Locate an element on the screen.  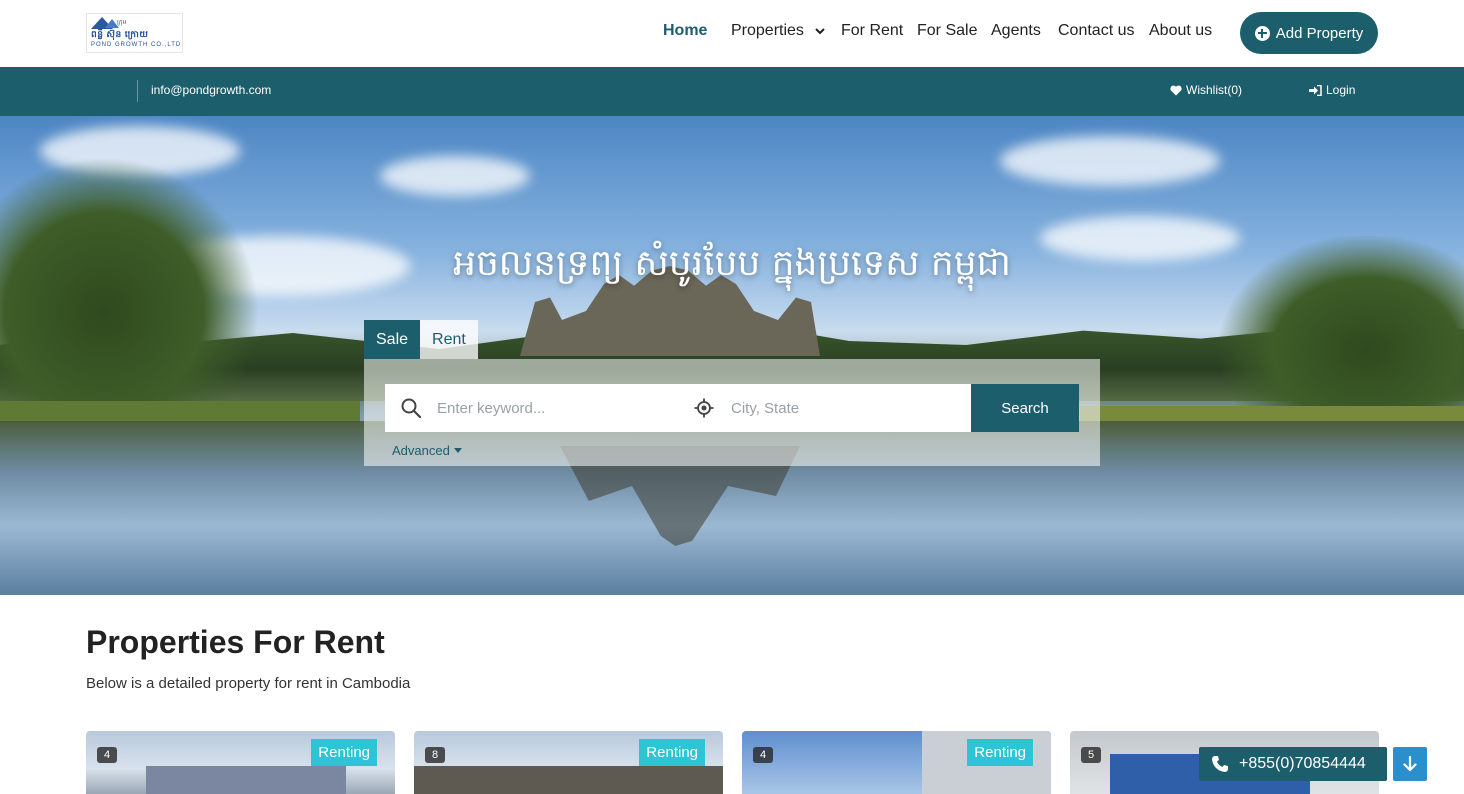
nav-agents: Agents is located at coordinates (1016, 31).